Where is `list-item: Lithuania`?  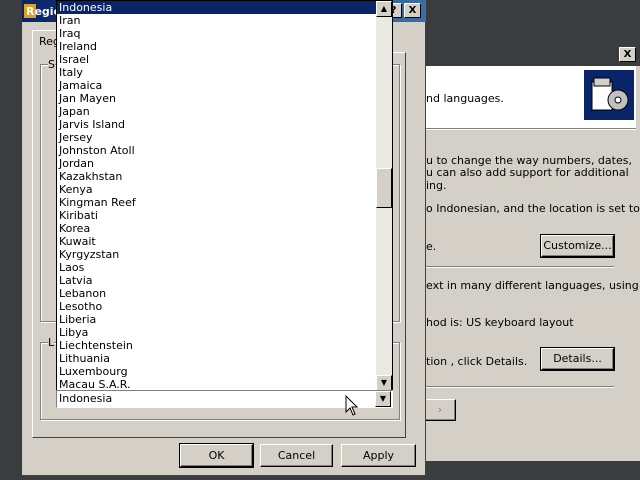 list-item: Lithuania is located at coordinates (217, 358).